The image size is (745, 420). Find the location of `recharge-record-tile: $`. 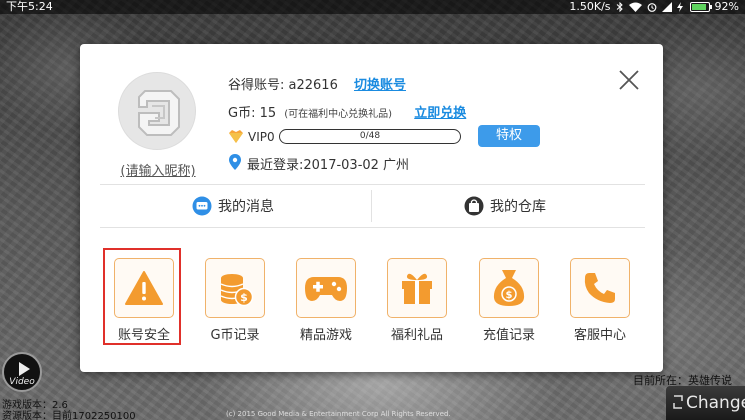

recharge-record-tile: $ is located at coordinates (509, 288).